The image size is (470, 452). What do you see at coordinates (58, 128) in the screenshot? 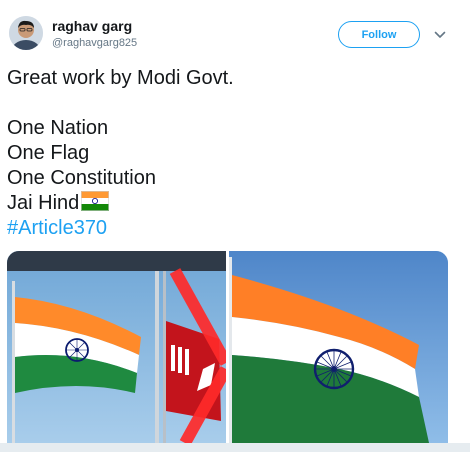
I see `tweet-line: One Nation` at bounding box center [58, 128].